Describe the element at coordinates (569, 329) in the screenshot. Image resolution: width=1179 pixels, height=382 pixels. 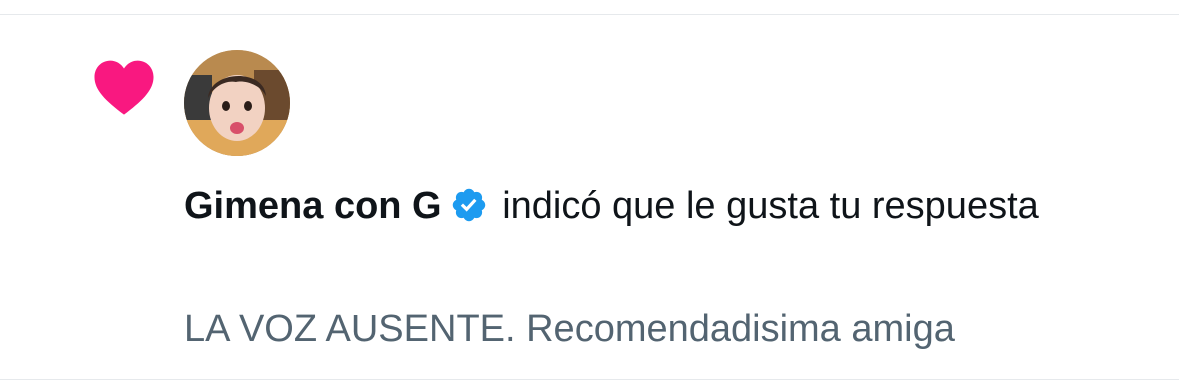
I see `reply-preview: LA VOZ AUSENTE. Recomendadisima amiga` at that location.